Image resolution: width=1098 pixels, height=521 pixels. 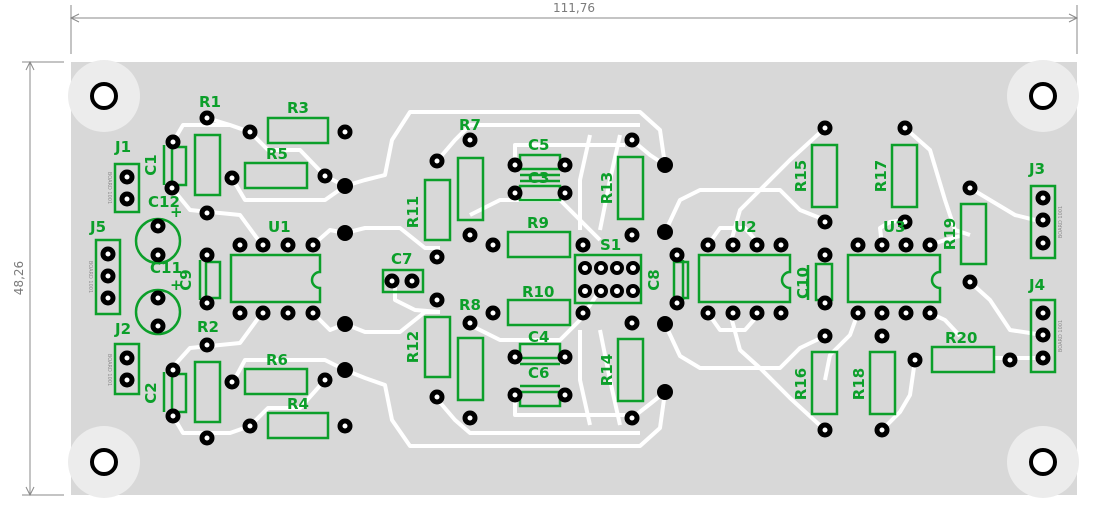 What do you see at coordinates (97, 227) in the screenshot?
I see `label-j5: J5` at bounding box center [97, 227].